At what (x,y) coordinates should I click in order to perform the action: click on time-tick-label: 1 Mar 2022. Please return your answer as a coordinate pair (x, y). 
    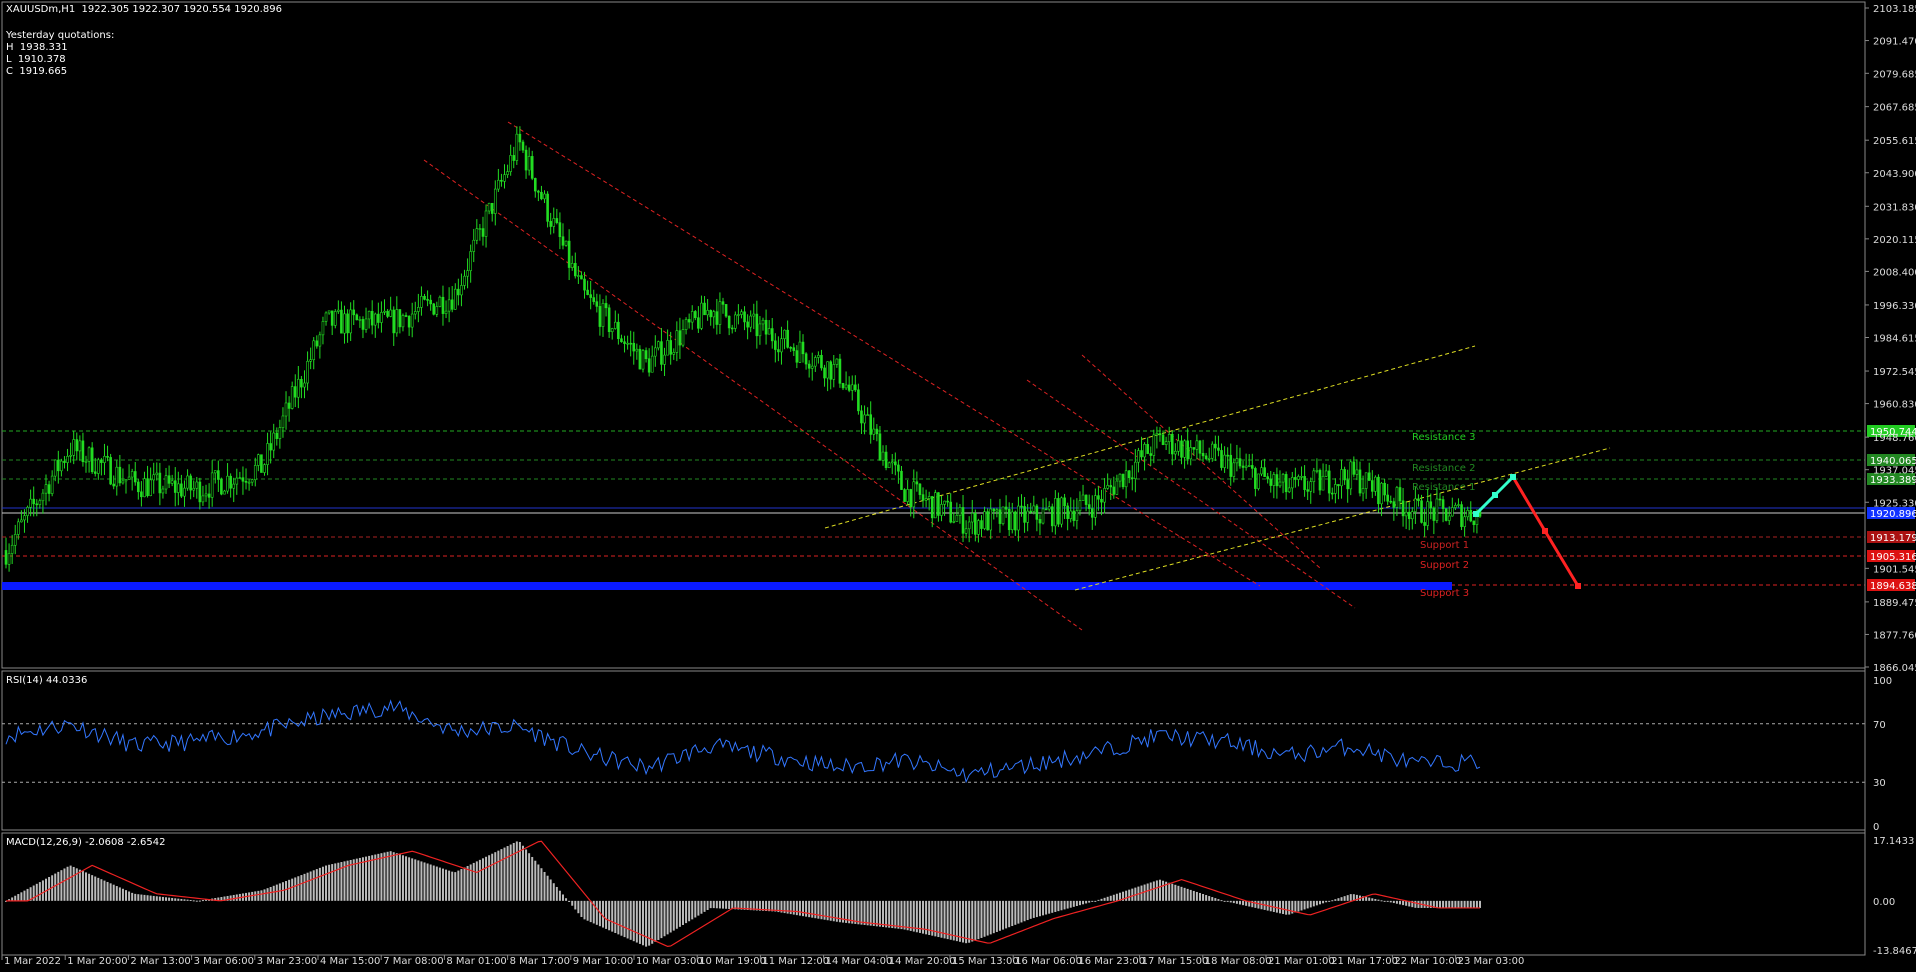
    Looking at the image, I should click on (32, 961).